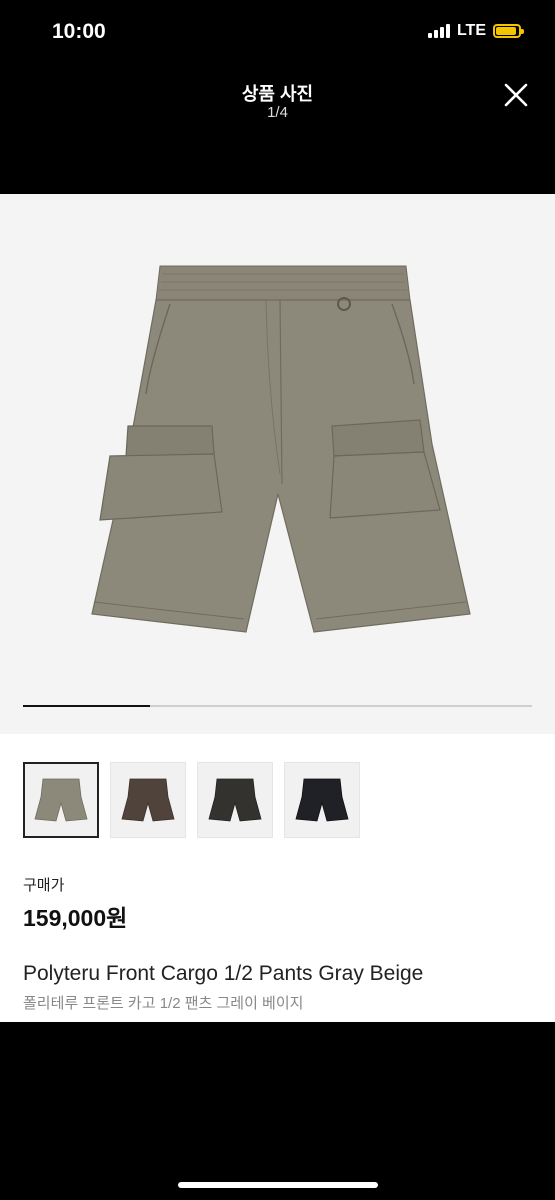  What do you see at coordinates (277, 32) in the screenshot?
I see `status-bar: 10:00 LTE` at bounding box center [277, 32].